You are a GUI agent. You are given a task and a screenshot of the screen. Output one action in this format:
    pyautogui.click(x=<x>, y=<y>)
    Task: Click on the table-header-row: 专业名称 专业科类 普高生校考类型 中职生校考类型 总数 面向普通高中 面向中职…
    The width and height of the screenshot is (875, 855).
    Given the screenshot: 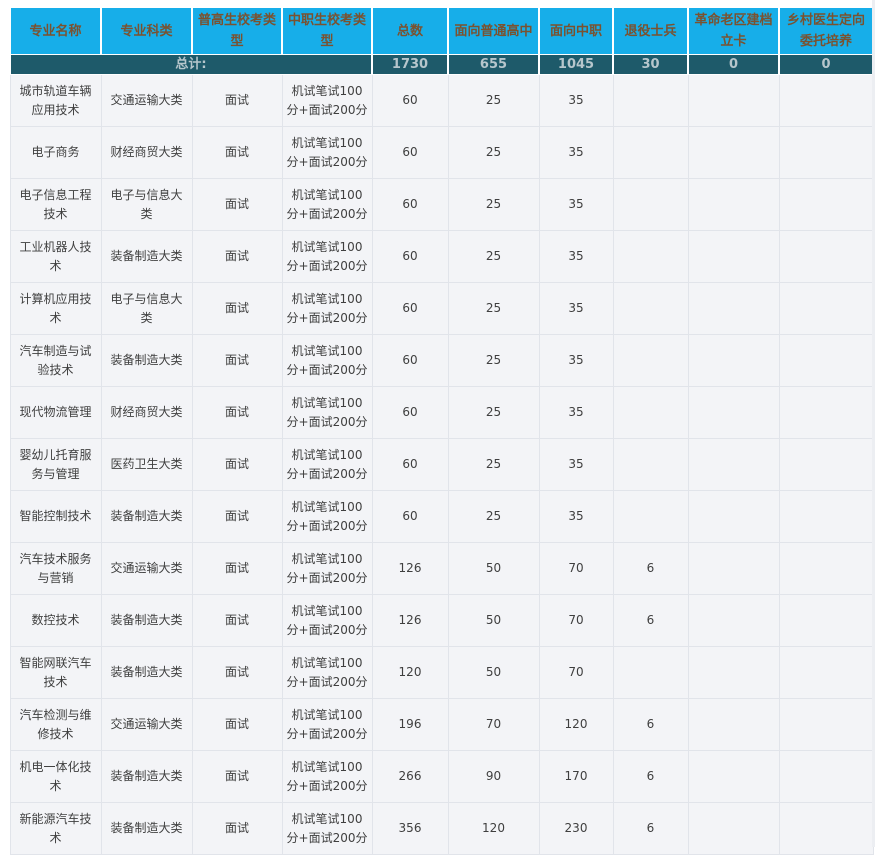 What is the action you would take?
    pyautogui.click(x=441, y=31)
    